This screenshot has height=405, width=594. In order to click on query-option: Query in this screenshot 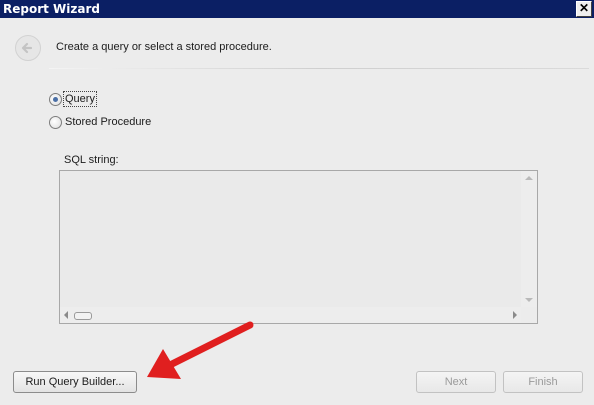, I will do `click(89, 99)`.